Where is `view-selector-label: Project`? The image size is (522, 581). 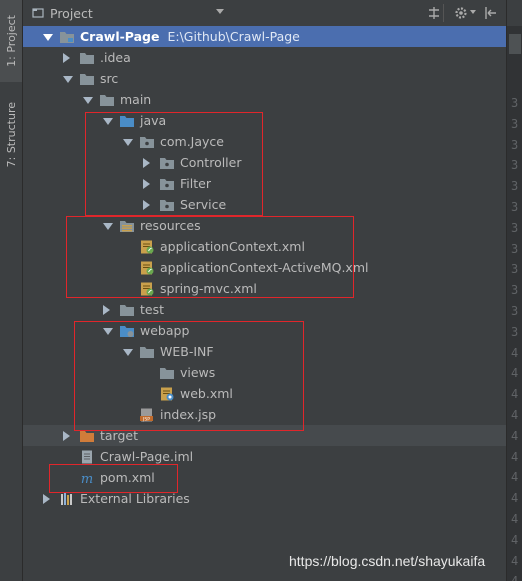
view-selector-label: Project is located at coordinates (71, 13).